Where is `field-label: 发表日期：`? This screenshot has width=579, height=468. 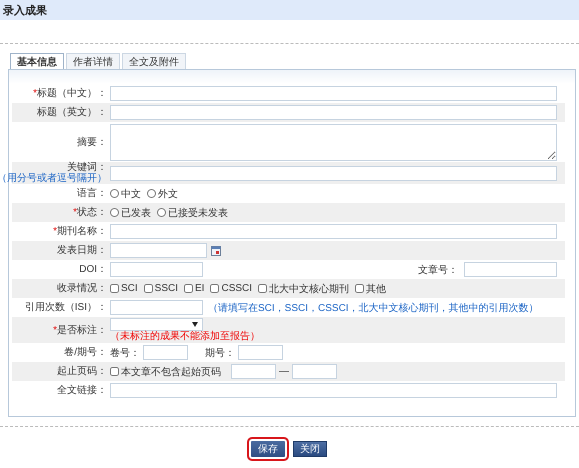
field-label: 发表日期： is located at coordinates (82, 250).